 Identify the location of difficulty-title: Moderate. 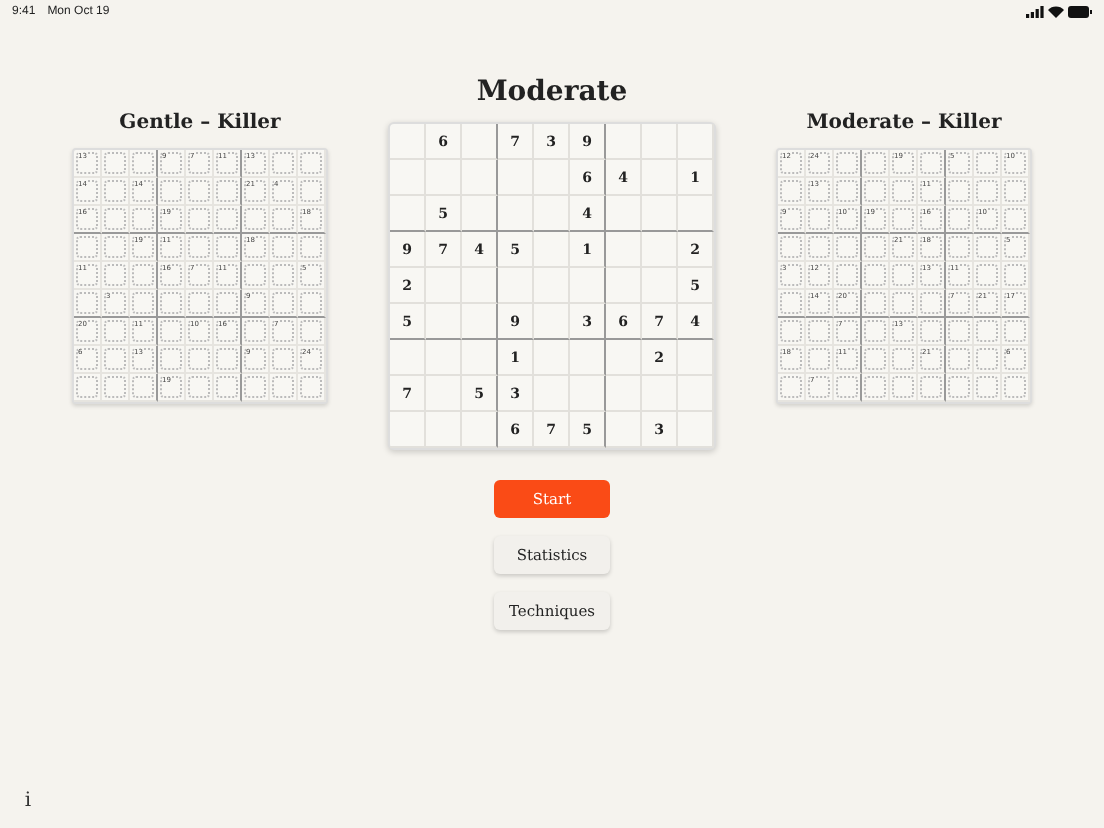
(552, 92).